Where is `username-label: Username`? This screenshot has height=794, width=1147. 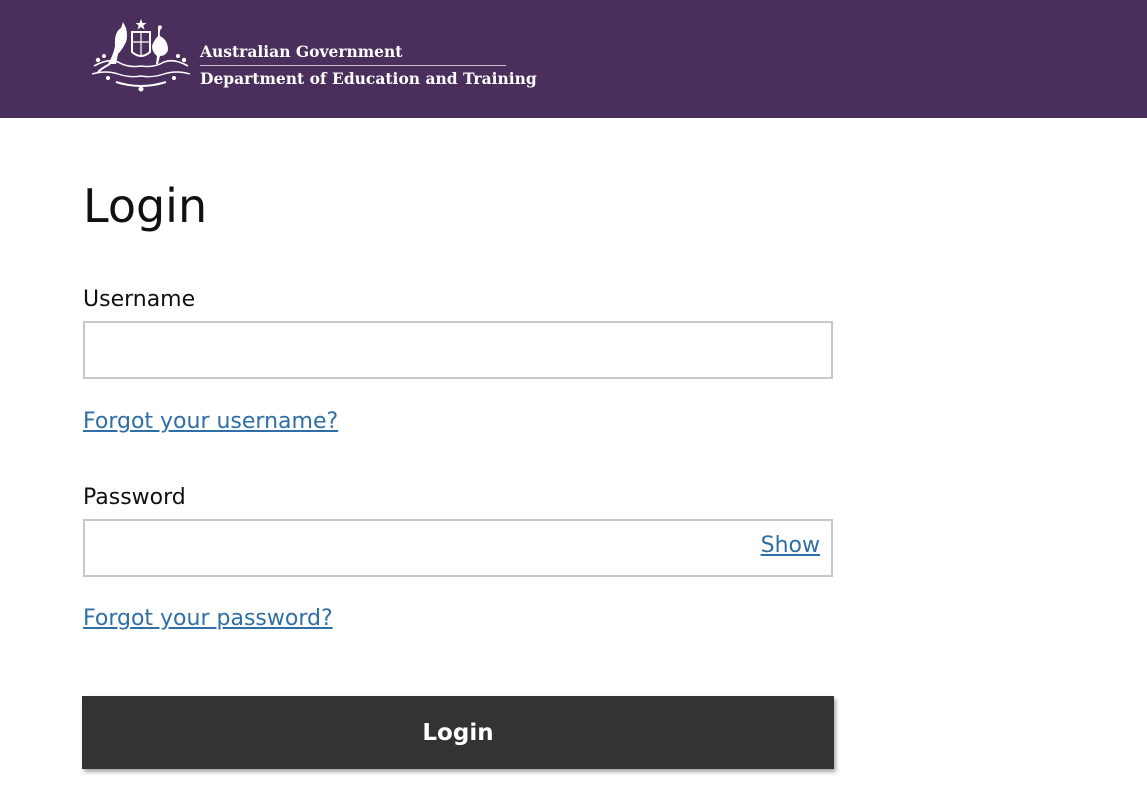 username-label: Username is located at coordinates (139, 299).